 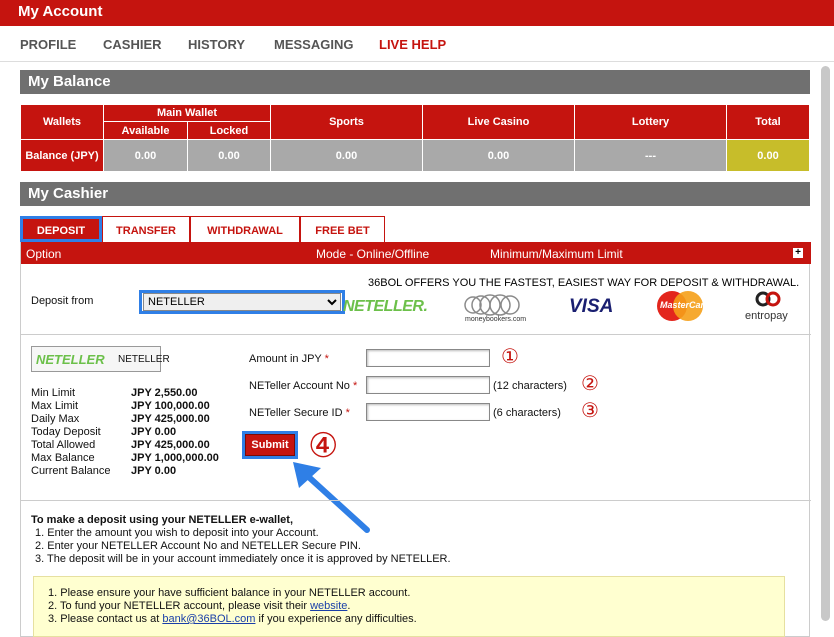 I want to click on wallets-header: Wallets, so click(x=62, y=122).